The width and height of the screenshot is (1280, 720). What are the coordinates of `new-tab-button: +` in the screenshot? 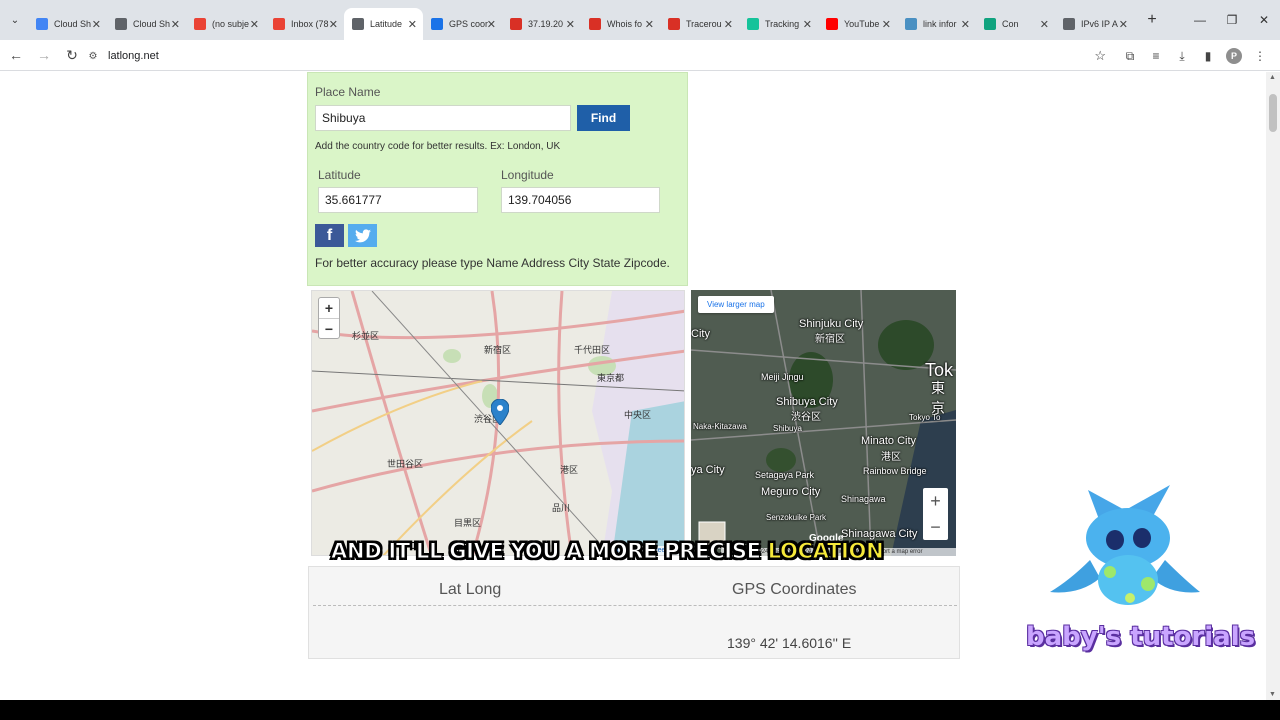 It's located at (1152, 20).